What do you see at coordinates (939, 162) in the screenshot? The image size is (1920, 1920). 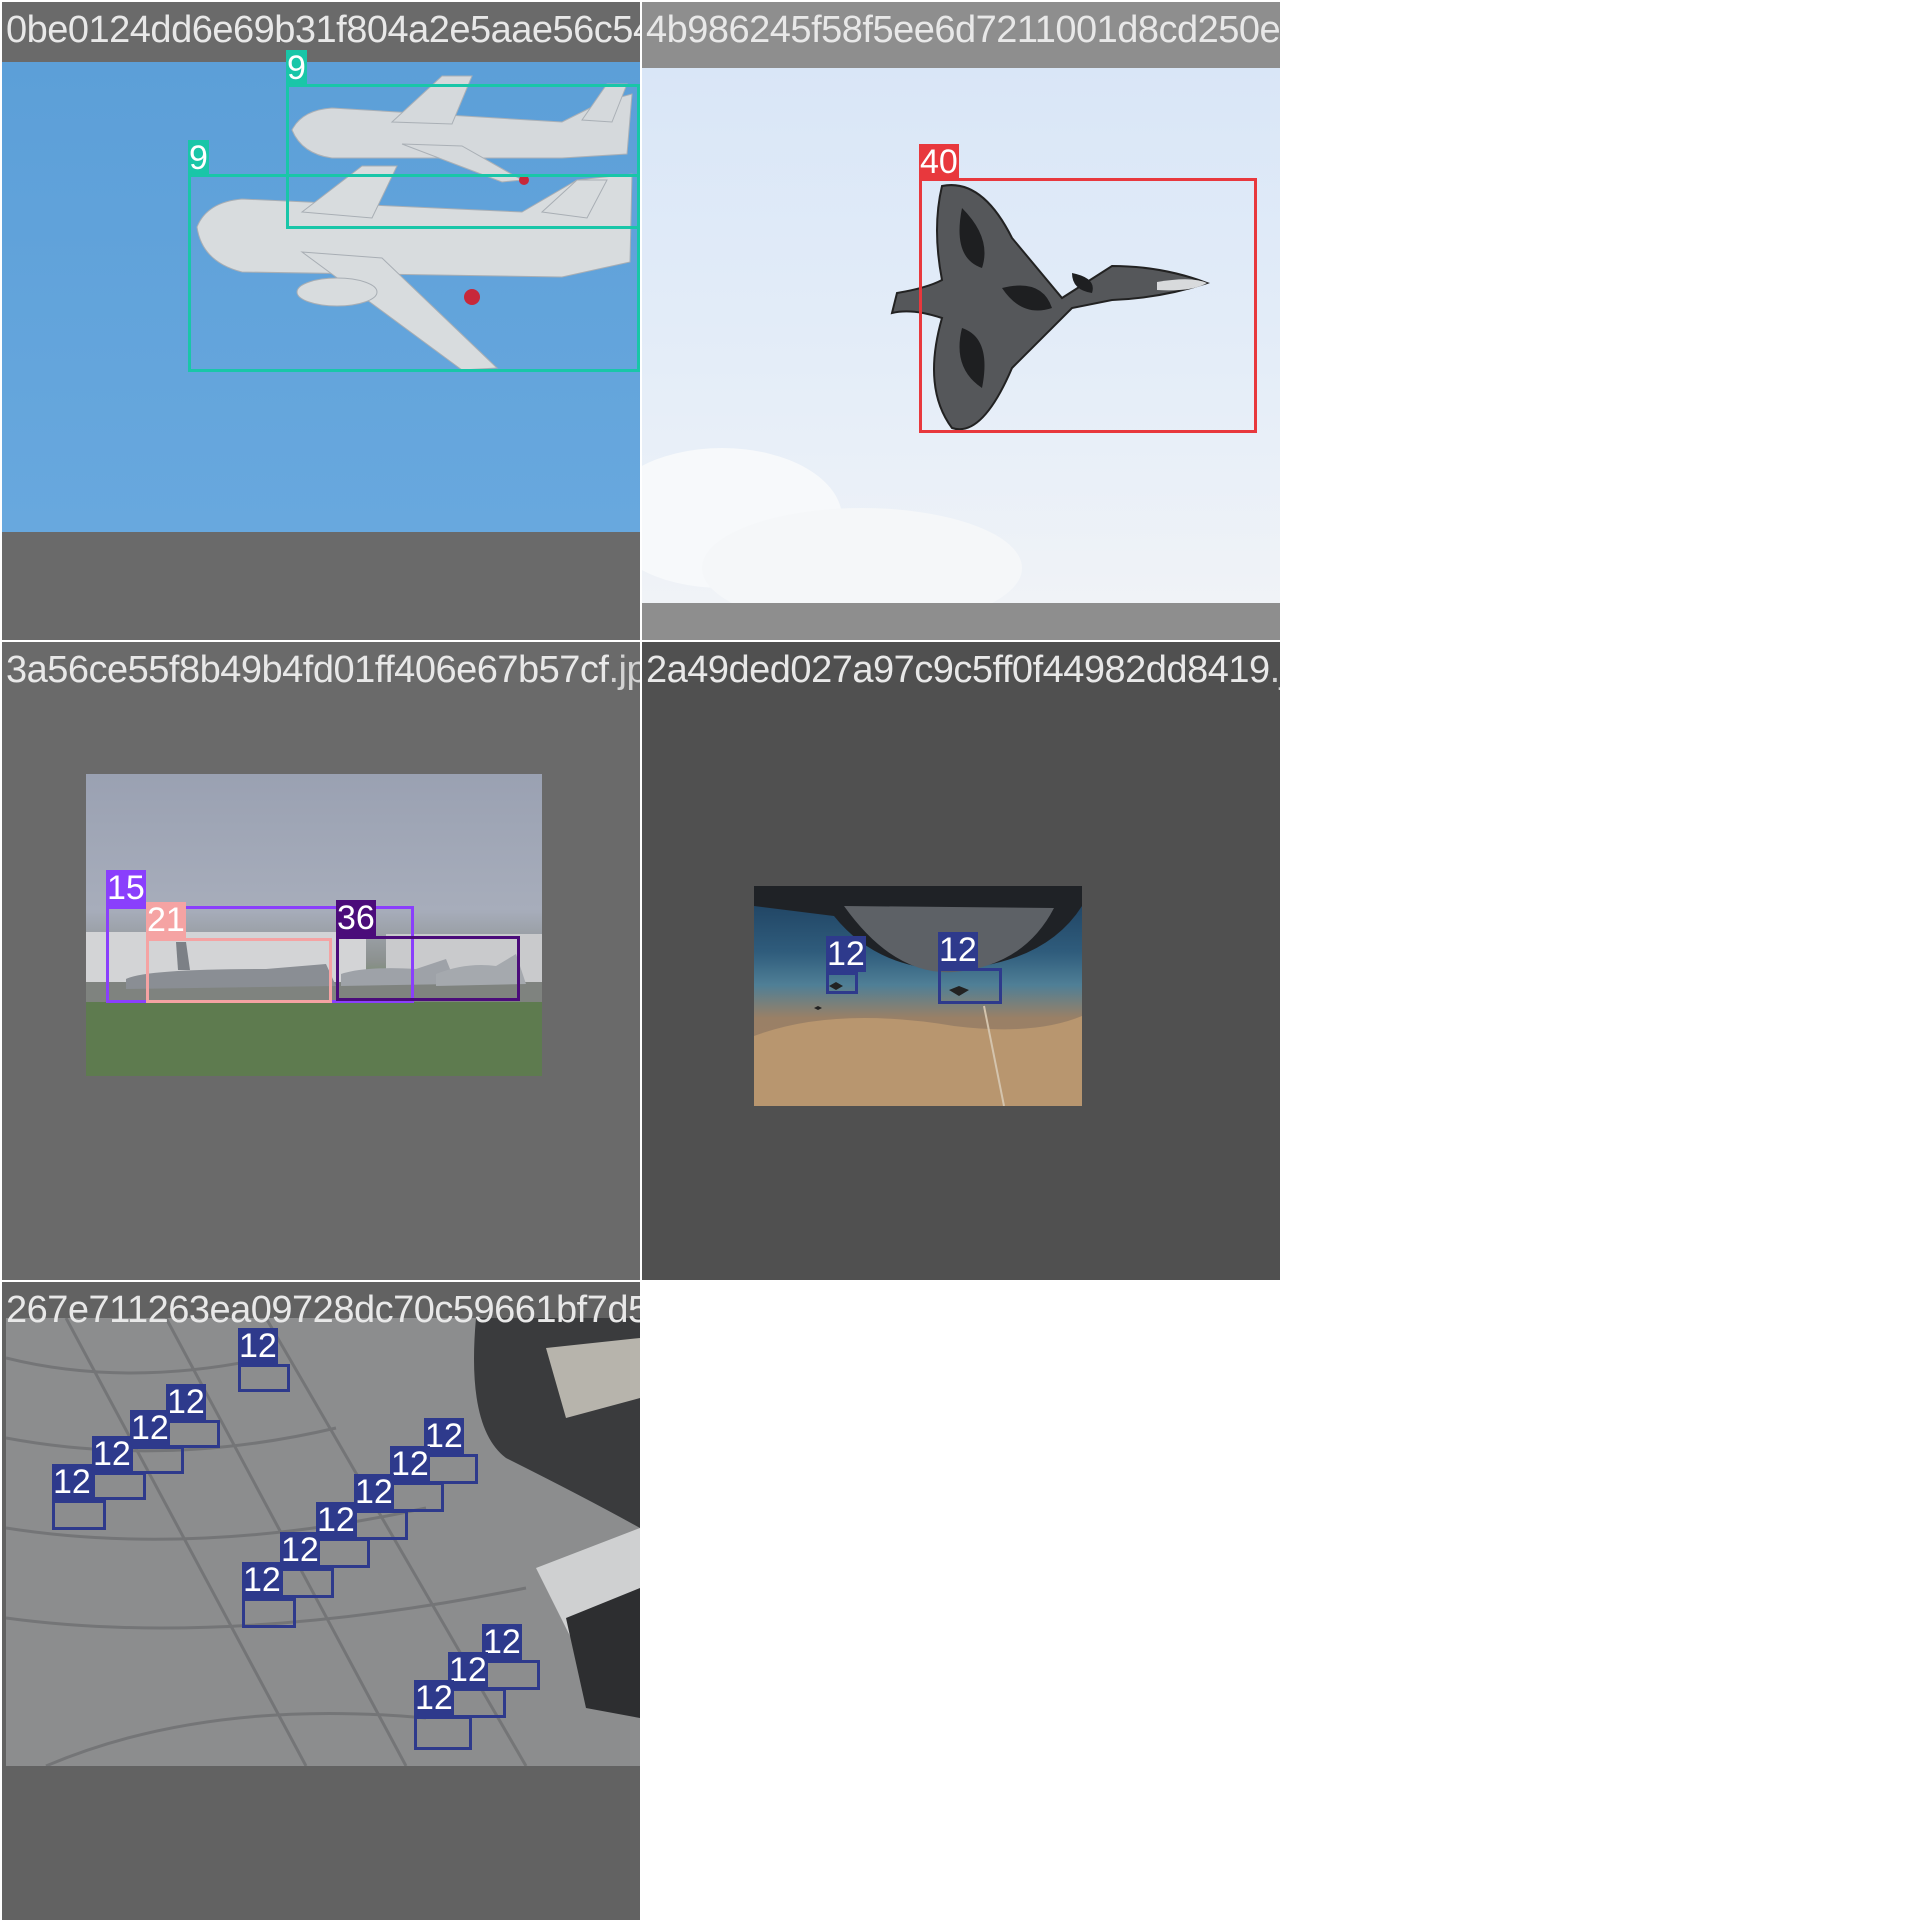 I see `detection-label: 40` at bounding box center [939, 162].